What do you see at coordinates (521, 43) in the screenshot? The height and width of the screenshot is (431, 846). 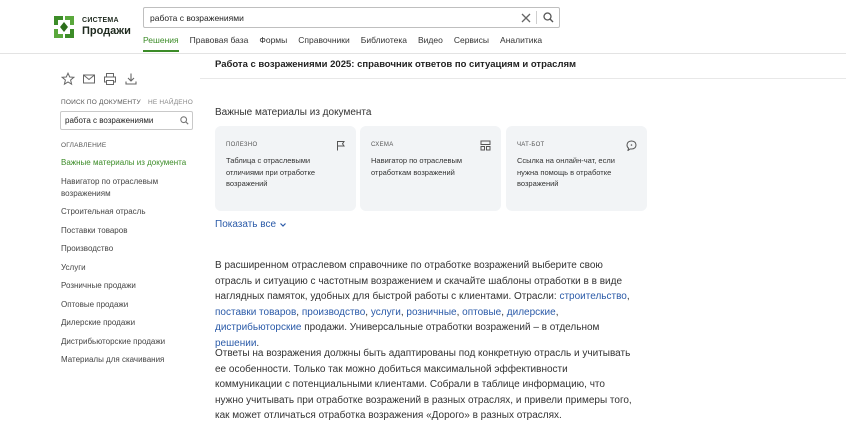 I see `nav-item-analytics: Аналитика` at bounding box center [521, 43].